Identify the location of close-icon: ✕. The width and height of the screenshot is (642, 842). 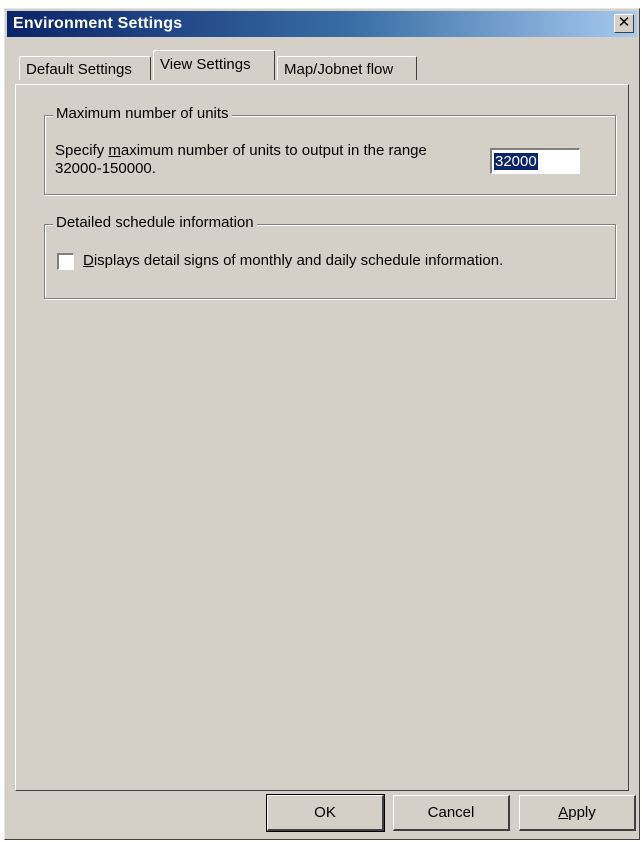
(624, 22).